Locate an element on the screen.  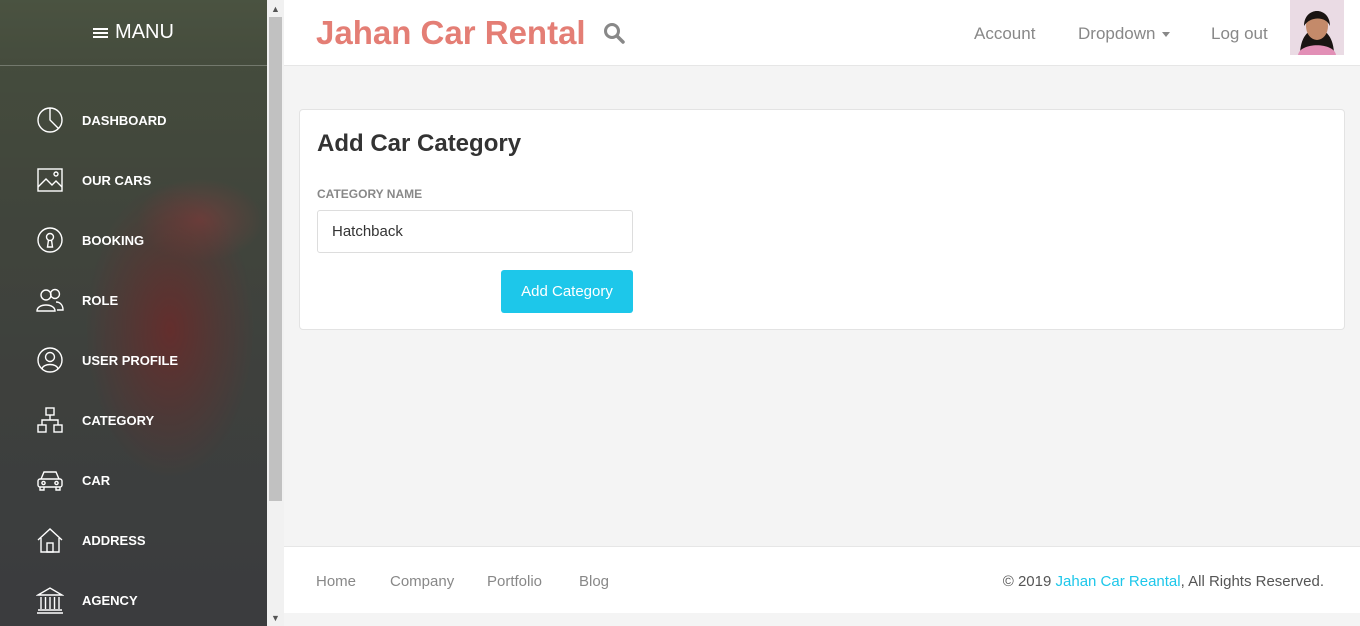
sidebar-header: MANU is located at coordinates (133, 33).